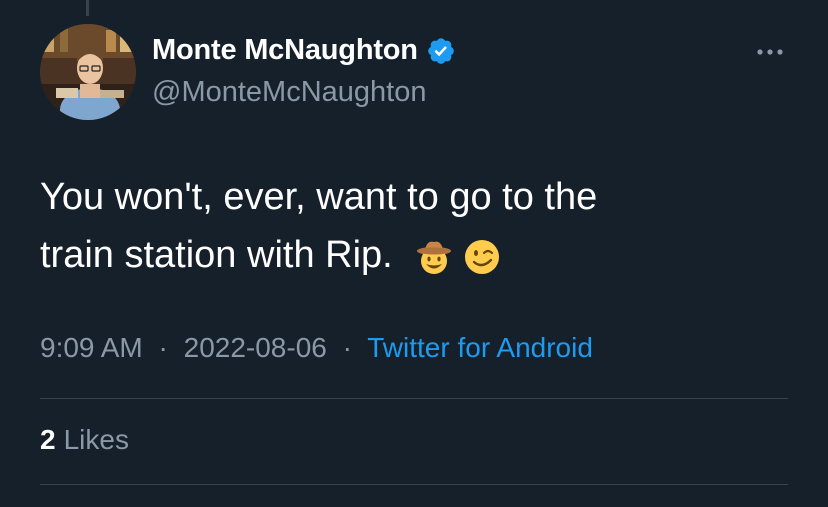 The width and height of the screenshot is (828, 507). I want to click on cowboy-hat-face-emoji-icon, so click(434, 257).